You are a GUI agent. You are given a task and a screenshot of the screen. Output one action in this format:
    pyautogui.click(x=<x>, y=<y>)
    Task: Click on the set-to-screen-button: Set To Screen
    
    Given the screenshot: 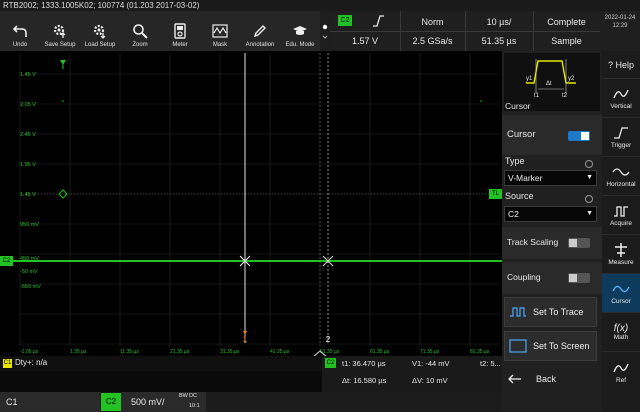 What is the action you would take?
    pyautogui.click(x=550, y=346)
    